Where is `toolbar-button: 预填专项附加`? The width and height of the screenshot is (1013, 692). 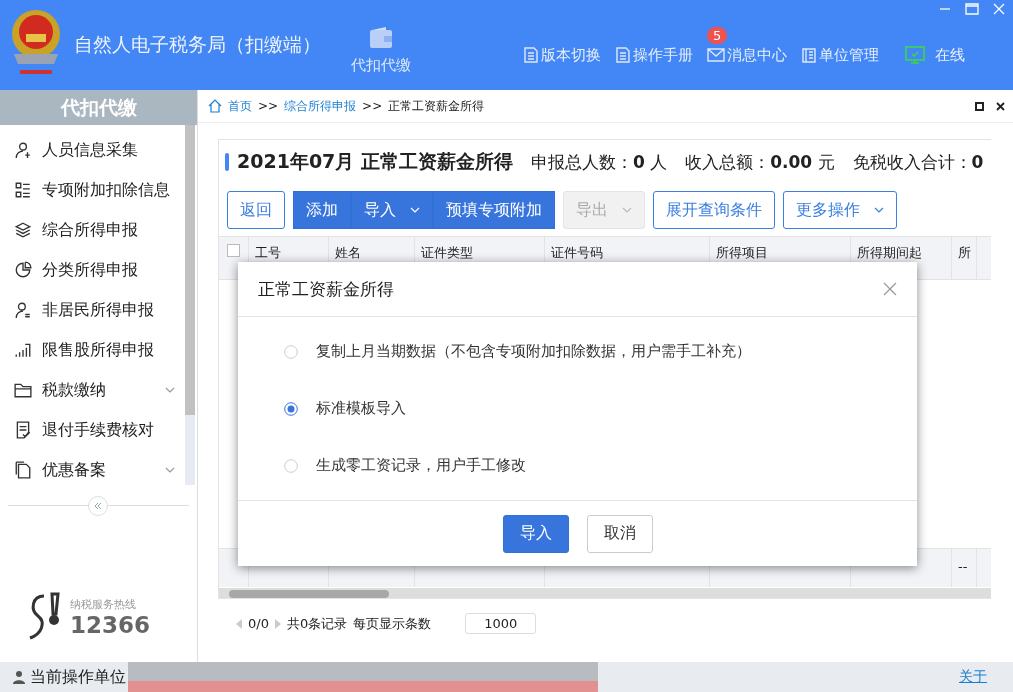
toolbar-button: 预填专项附加 is located at coordinates (494, 210).